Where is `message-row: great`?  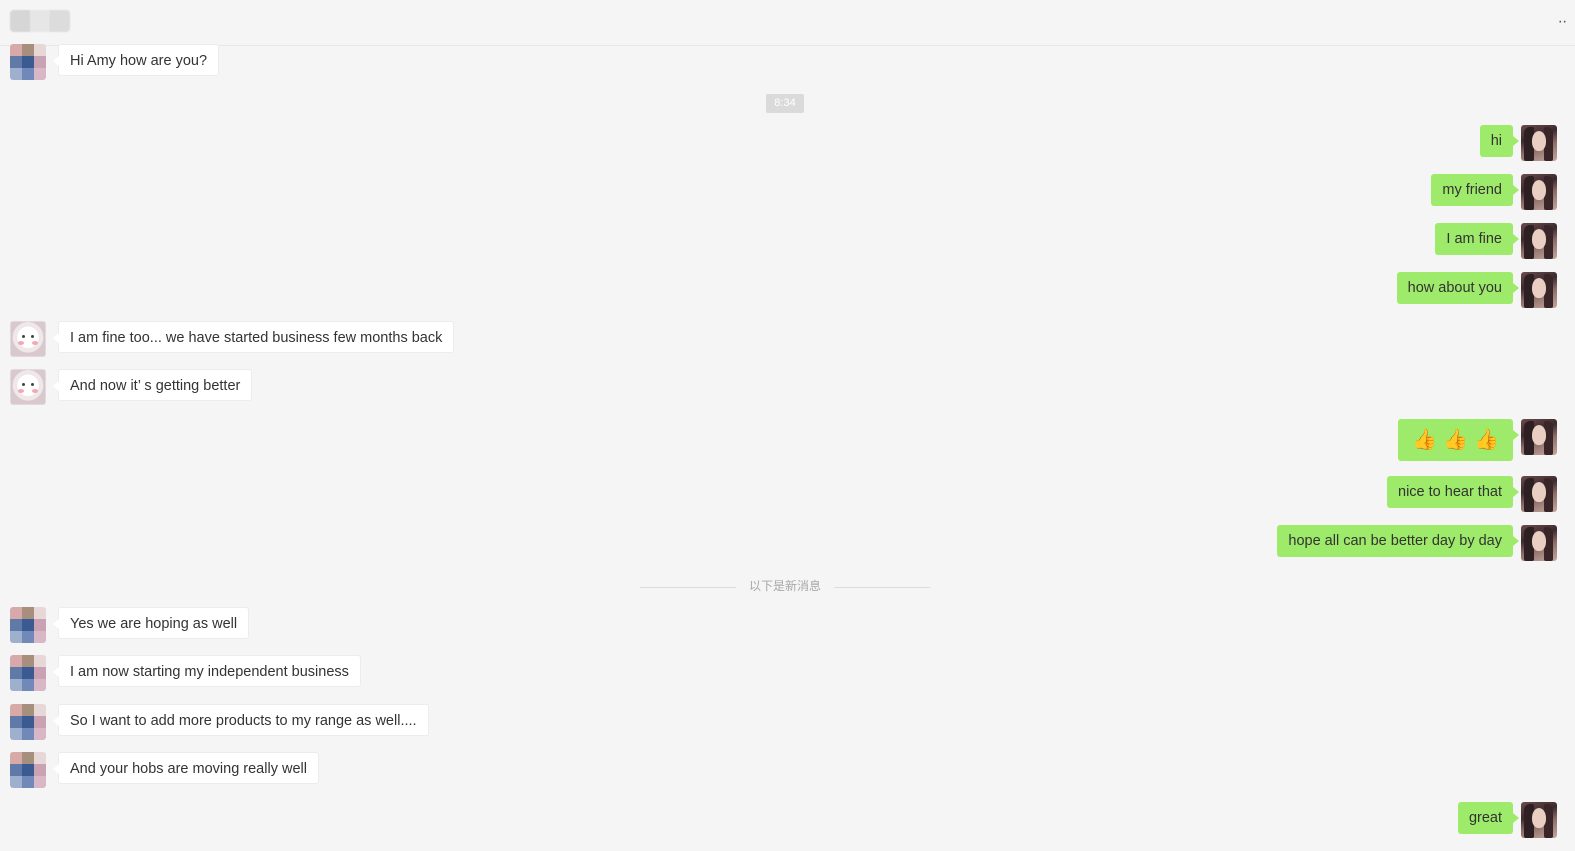 message-row: great is located at coordinates (1175, 820).